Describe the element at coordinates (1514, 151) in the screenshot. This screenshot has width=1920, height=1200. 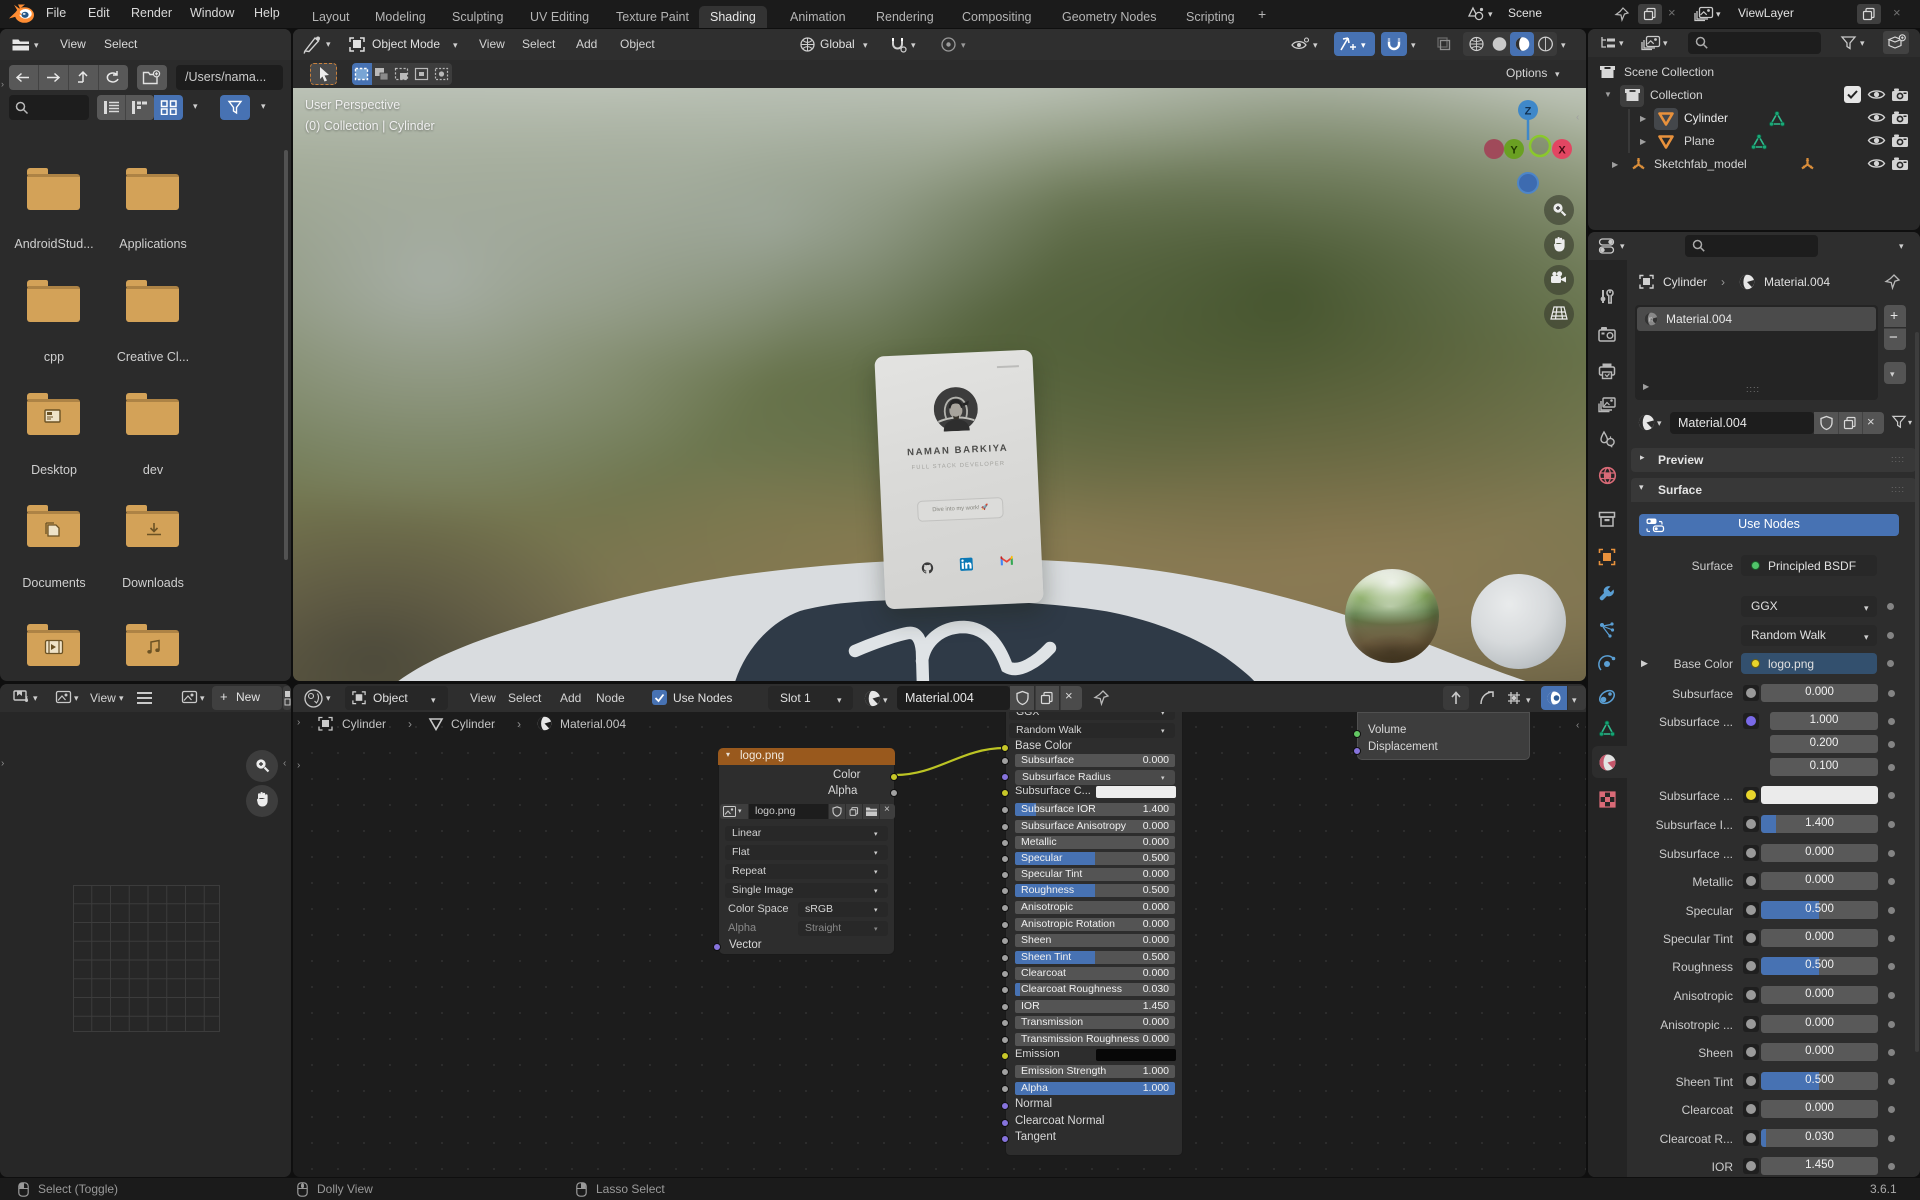
I see `svg-text: Y` at that location.